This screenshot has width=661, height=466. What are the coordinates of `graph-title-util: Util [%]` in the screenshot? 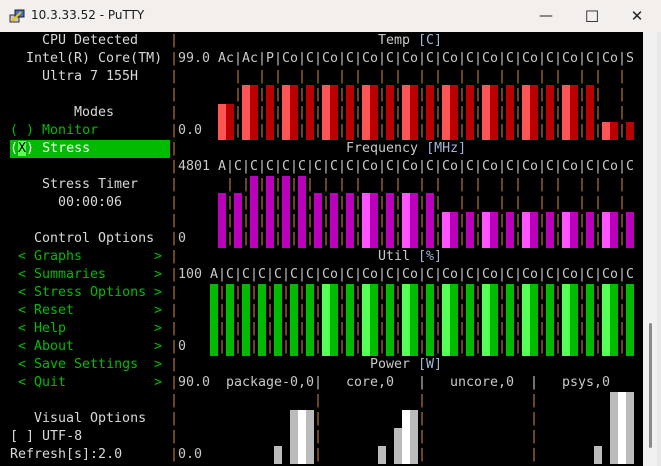 It's located at (410, 257).